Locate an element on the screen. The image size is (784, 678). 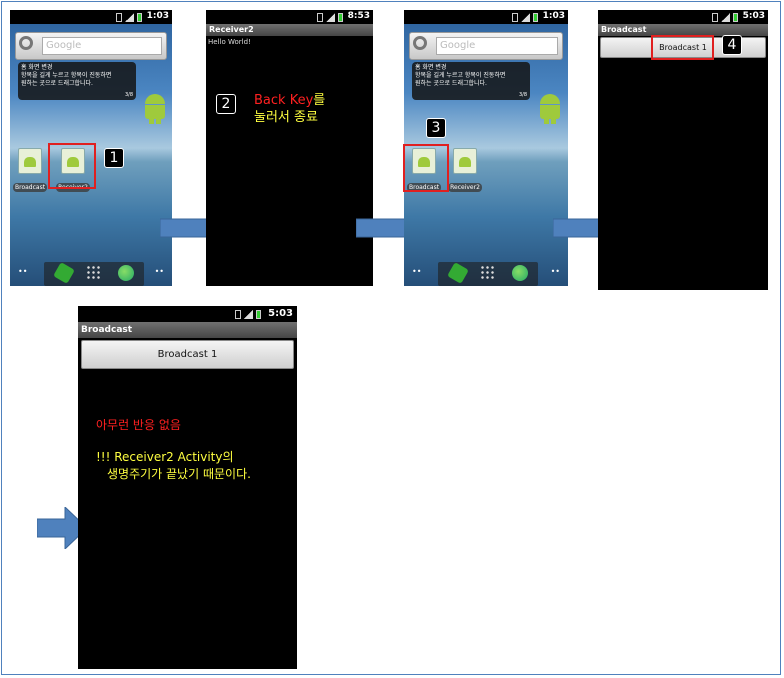
lifecycle-note-line1: !!! Receiver2 Activity의 is located at coordinates (165, 457).